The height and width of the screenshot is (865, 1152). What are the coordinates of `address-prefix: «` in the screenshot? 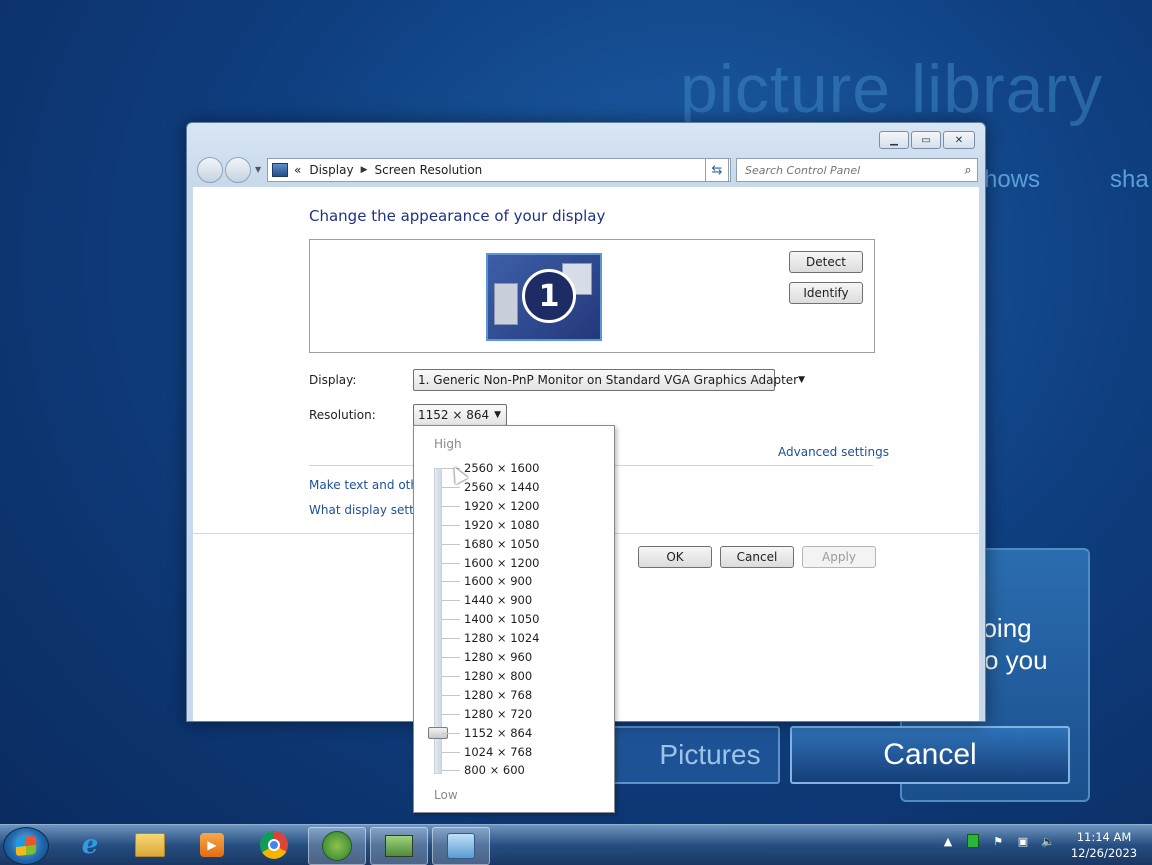 It's located at (298, 170).